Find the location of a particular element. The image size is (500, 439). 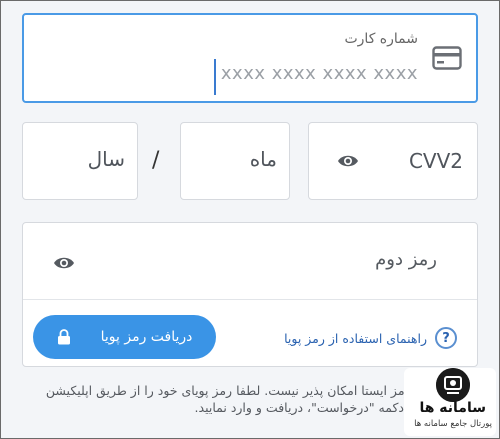

question-icon: ? is located at coordinates (446, 338).